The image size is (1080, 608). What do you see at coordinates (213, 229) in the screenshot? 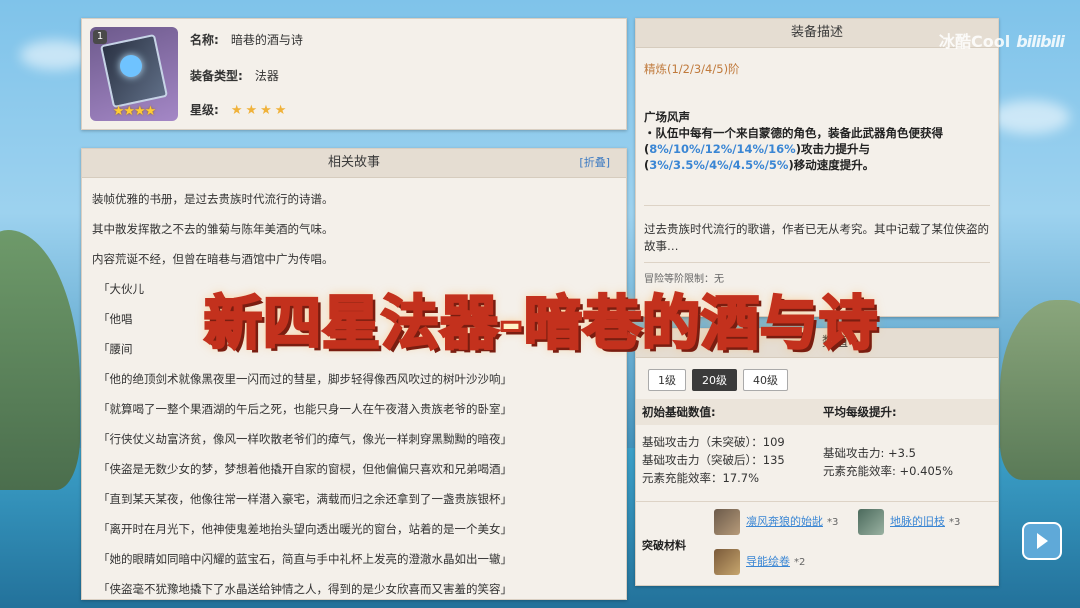
I see `story-line: 其中散发挥散之不去的雏菊与陈年美酒的气味。` at bounding box center [213, 229].